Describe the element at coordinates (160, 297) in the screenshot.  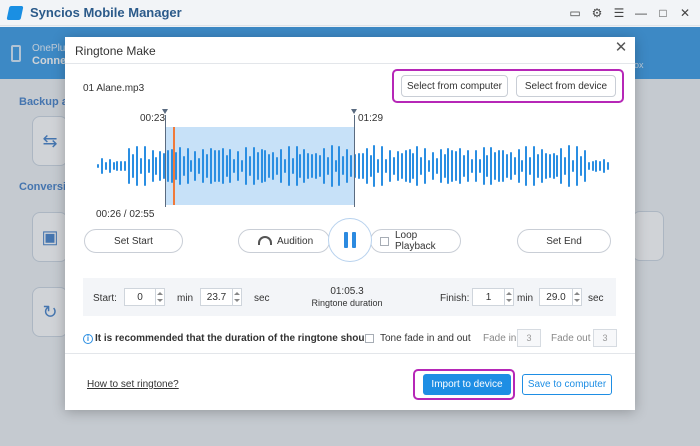
I see `start-min-stepper` at that location.